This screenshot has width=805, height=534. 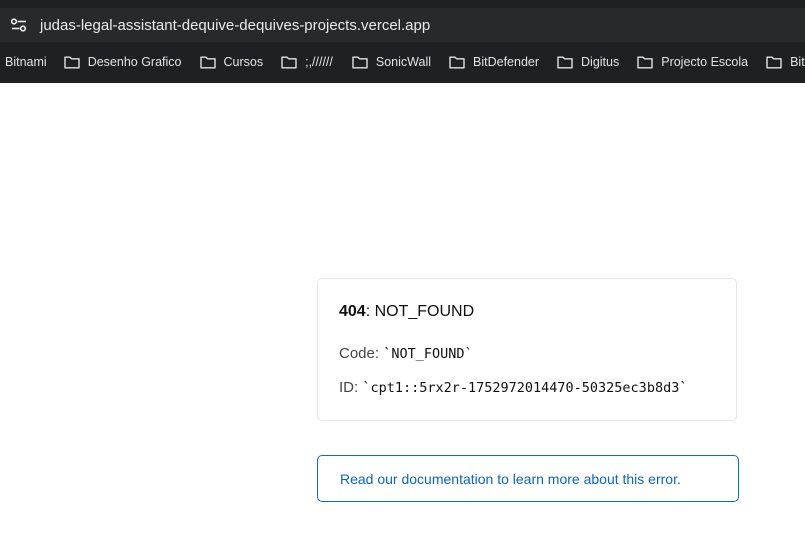 I want to click on bookmark-folder-projecto-escola: Projecto Escola, so click(x=692, y=62).